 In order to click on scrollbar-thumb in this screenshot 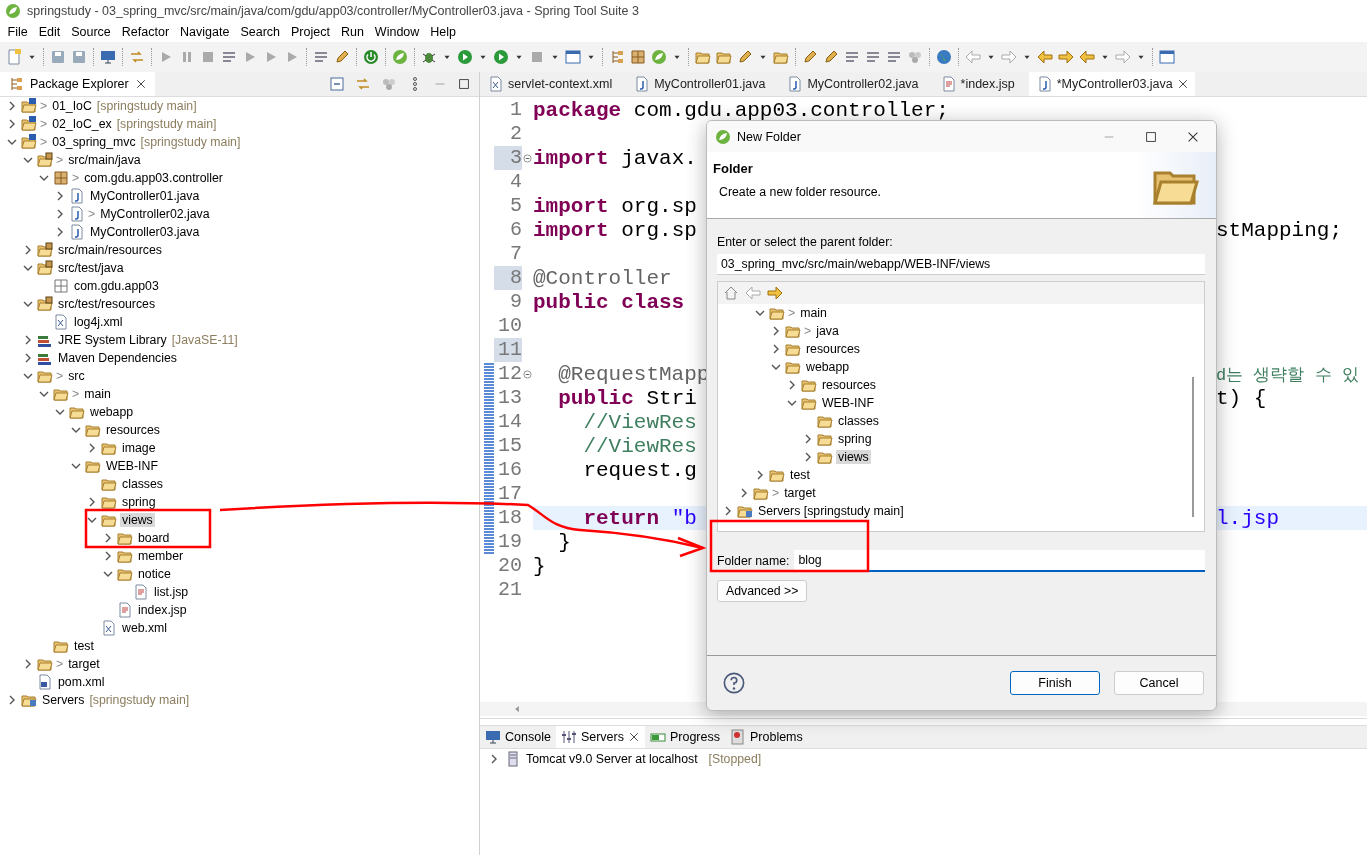, I will do `click(1193, 447)`.